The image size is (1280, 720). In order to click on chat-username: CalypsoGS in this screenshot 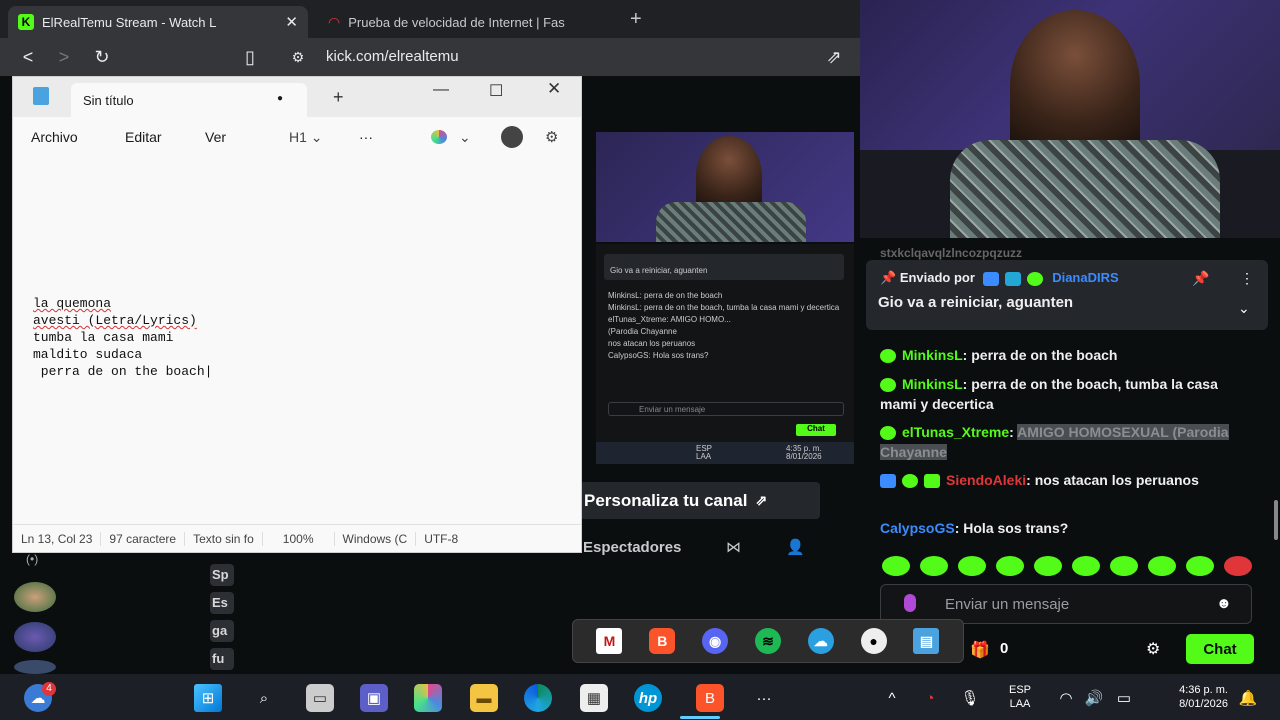, I will do `click(917, 528)`.